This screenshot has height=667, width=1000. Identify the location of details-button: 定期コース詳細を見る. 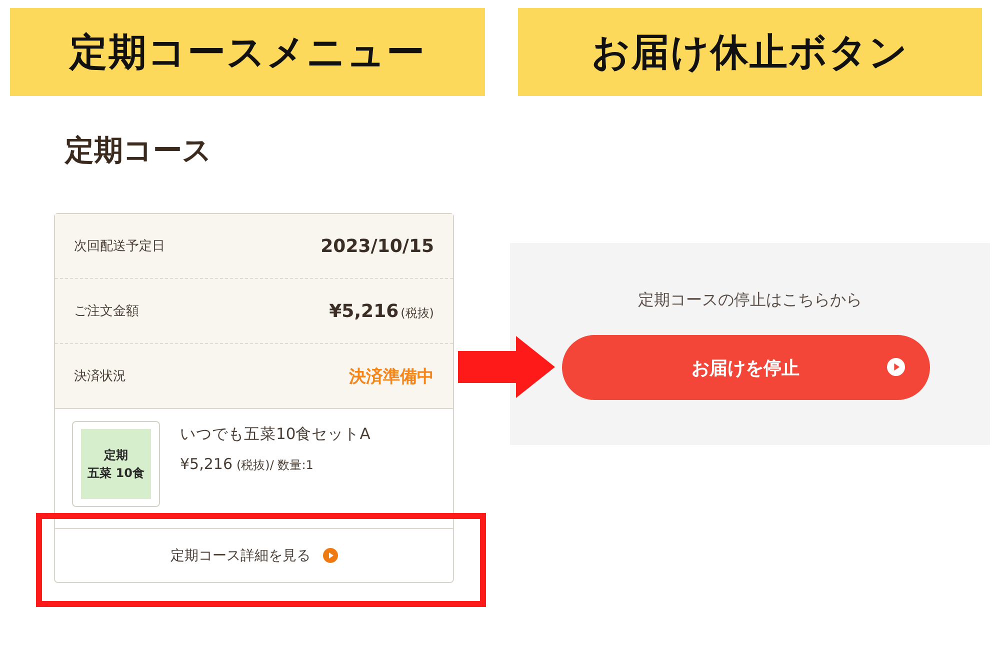
(254, 555).